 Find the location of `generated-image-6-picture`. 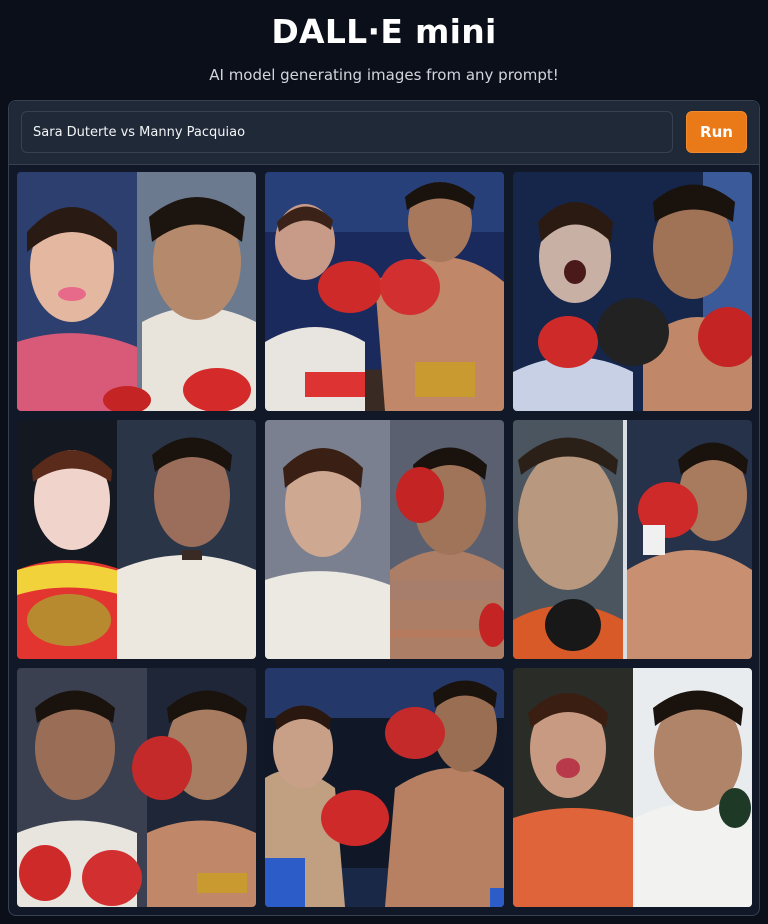

generated-image-6-picture is located at coordinates (632, 539).